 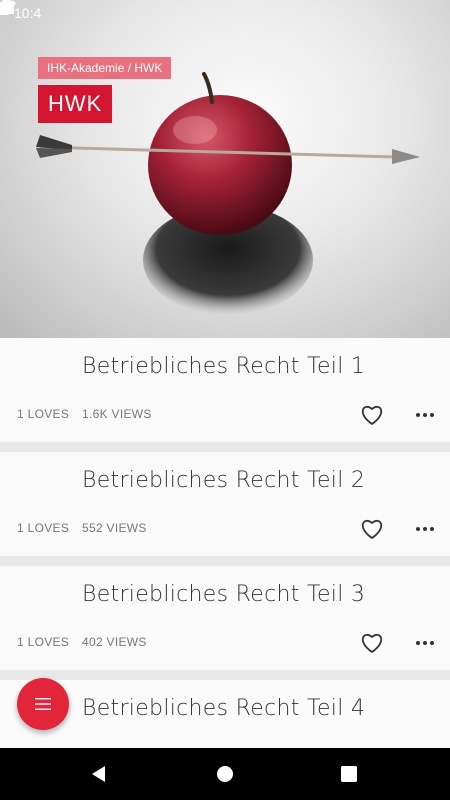 I want to click on battery-icon, so click(x=4, y=7).